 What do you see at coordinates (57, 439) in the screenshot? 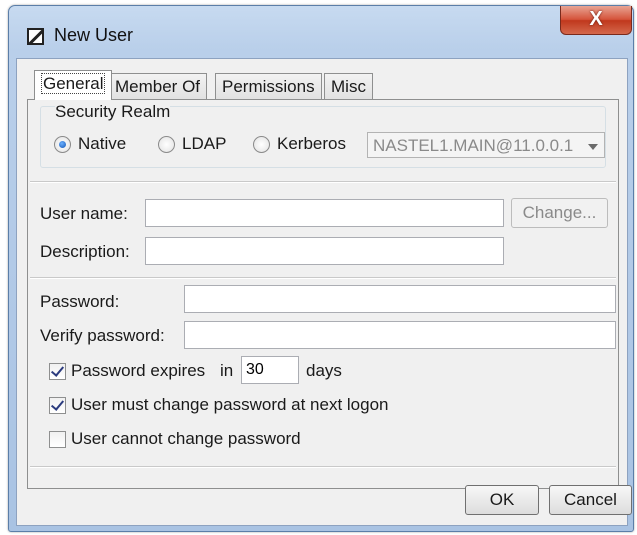
I see `cannot-change-password-checkbox` at bounding box center [57, 439].